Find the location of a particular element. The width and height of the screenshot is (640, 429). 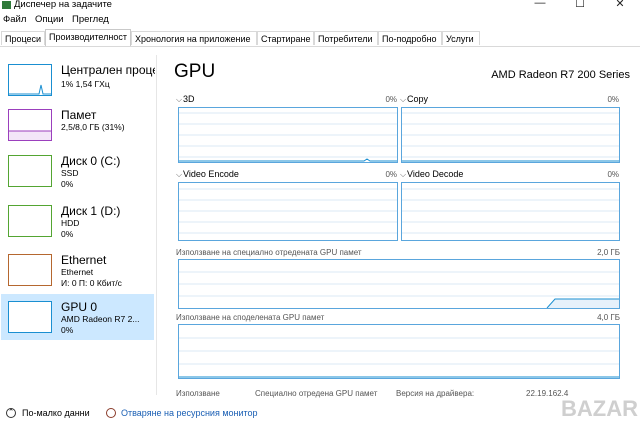

open-resource-monitor-link: Отваряне на ресурсния монитор is located at coordinates (189, 413).